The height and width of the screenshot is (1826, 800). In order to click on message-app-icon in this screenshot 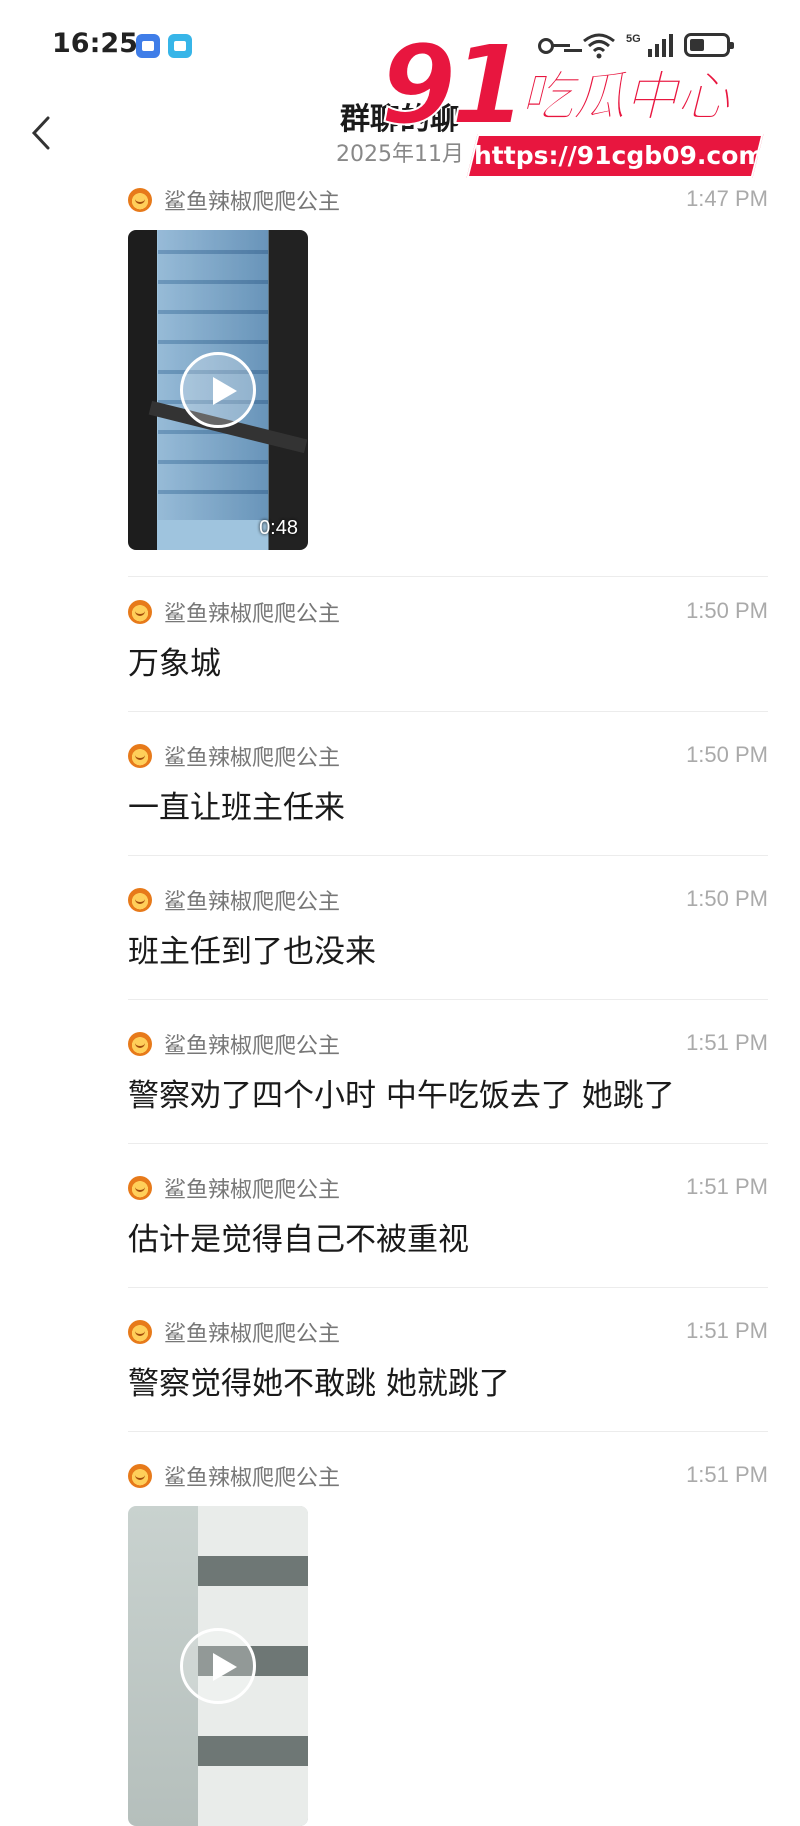, I will do `click(148, 46)`.